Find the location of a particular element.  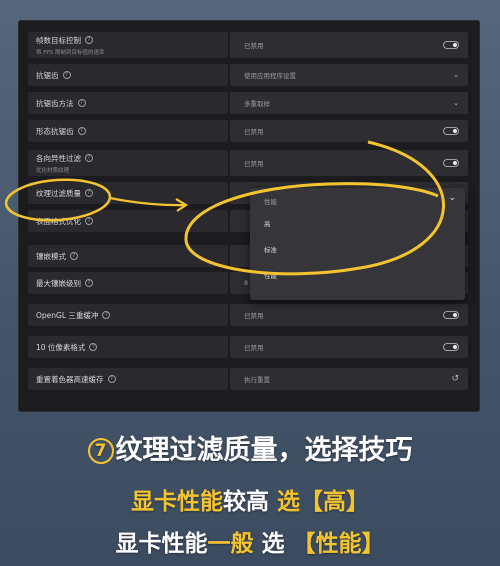

setting-label: 抗锯齿 is located at coordinates (47, 75).